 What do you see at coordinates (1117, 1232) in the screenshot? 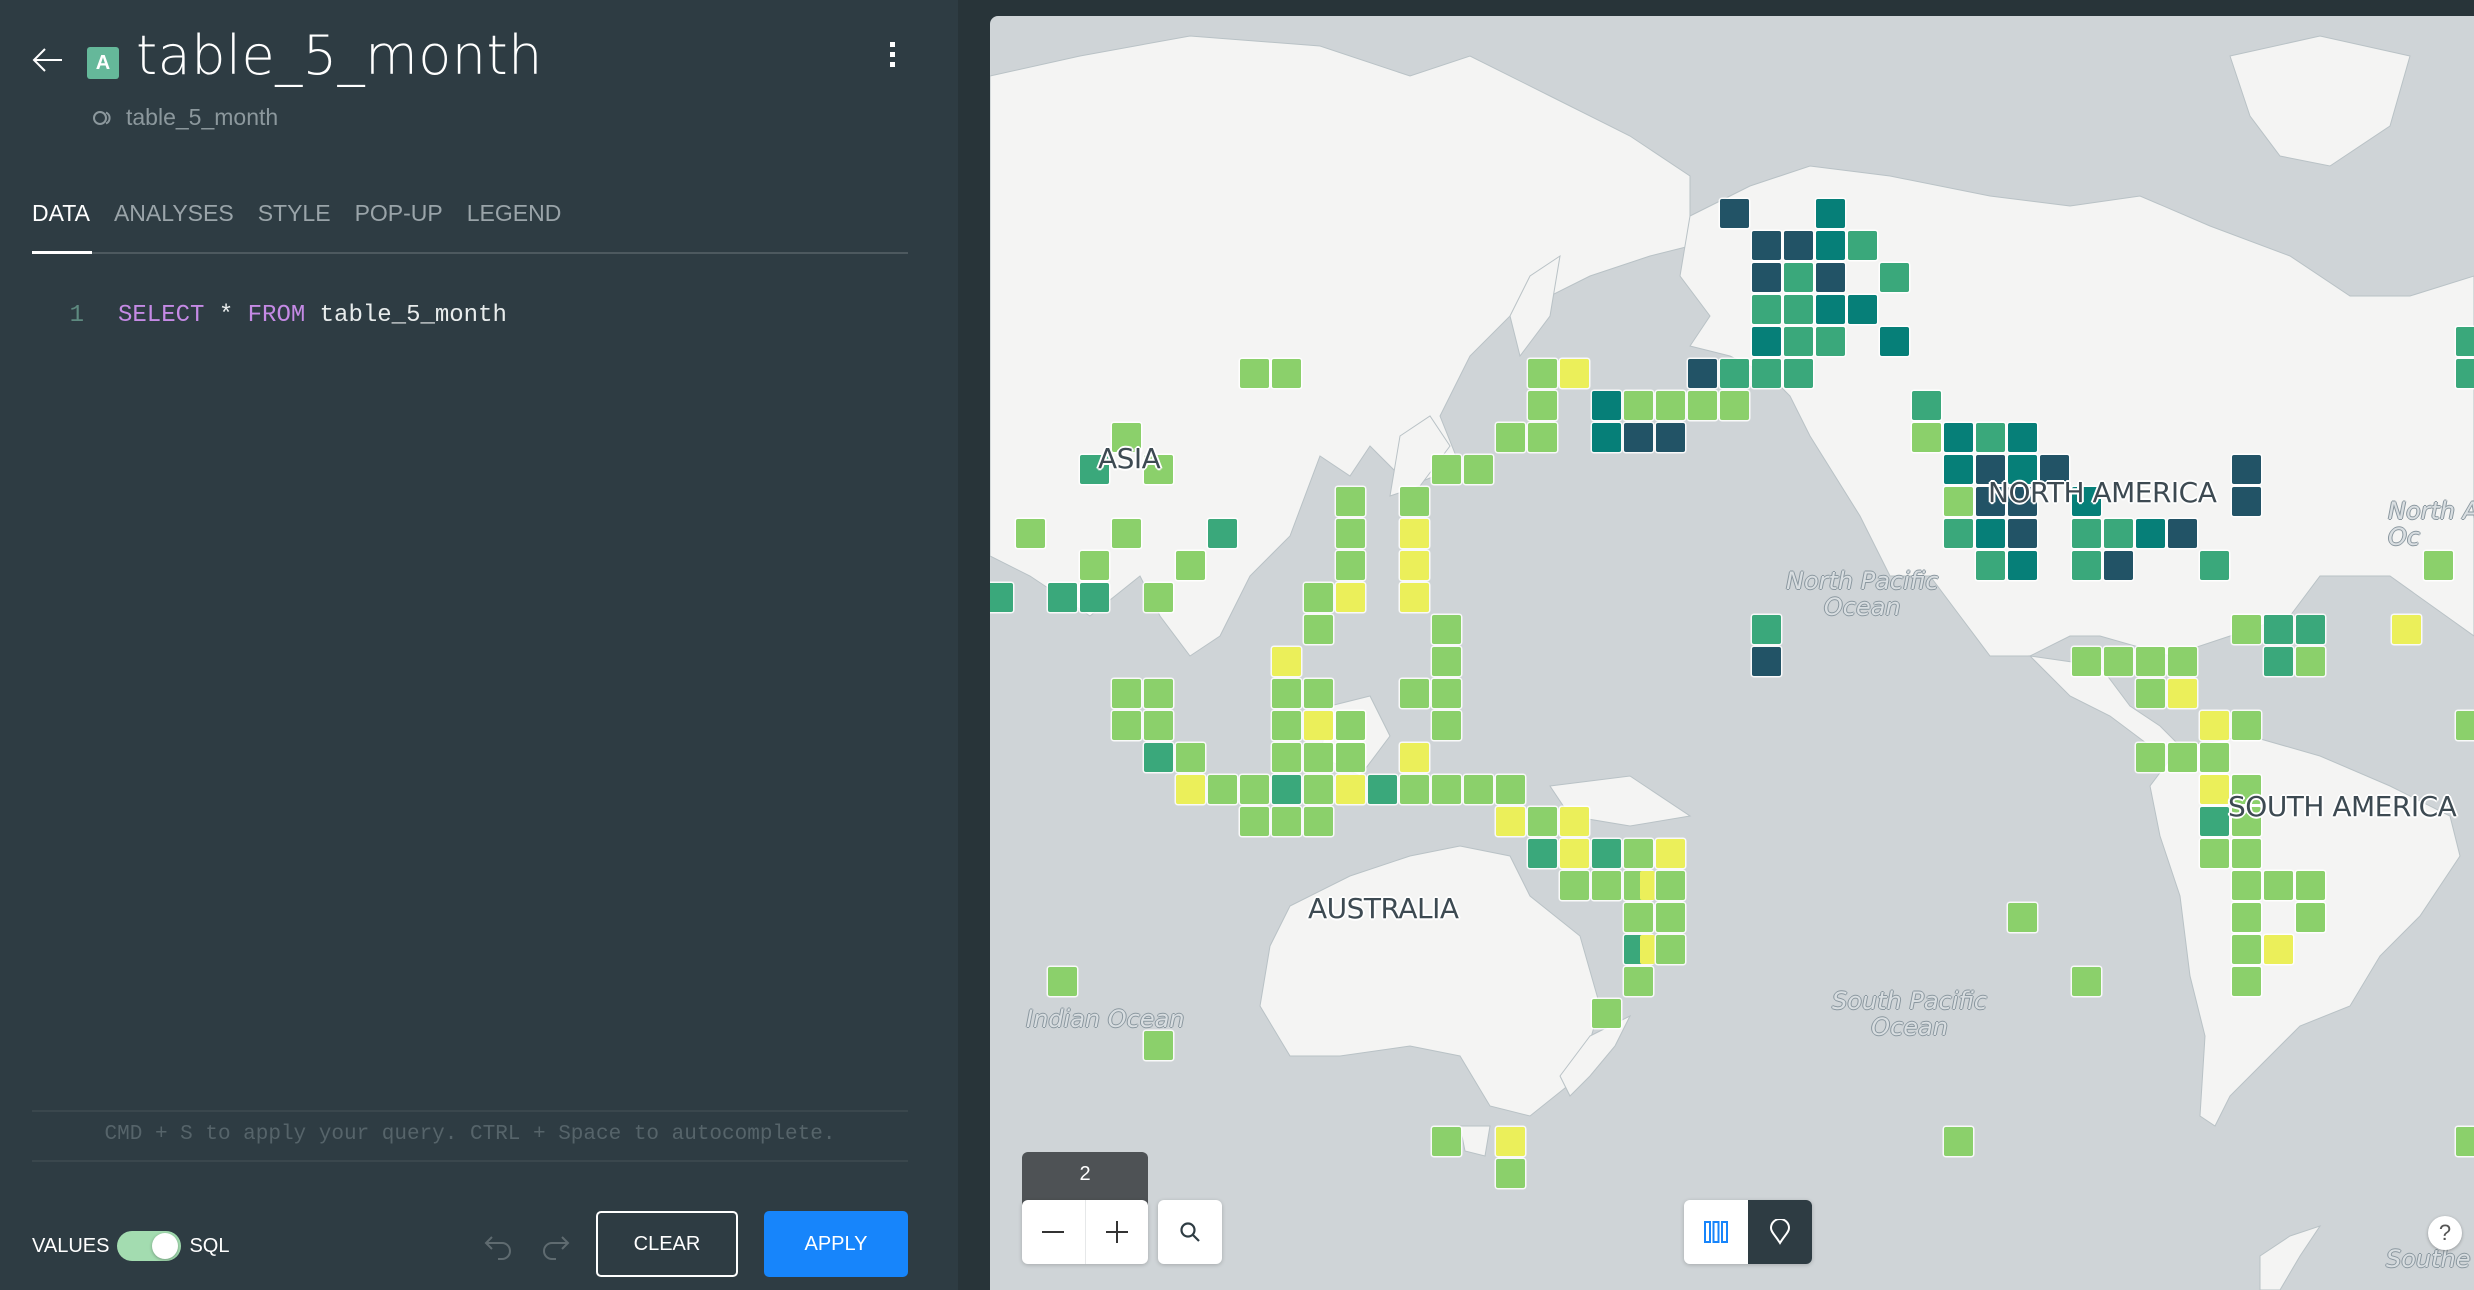
I see `zoom-in-button` at bounding box center [1117, 1232].